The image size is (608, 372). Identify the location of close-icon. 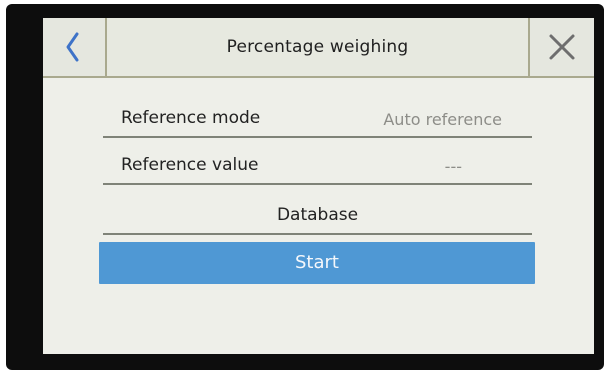
(562, 47).